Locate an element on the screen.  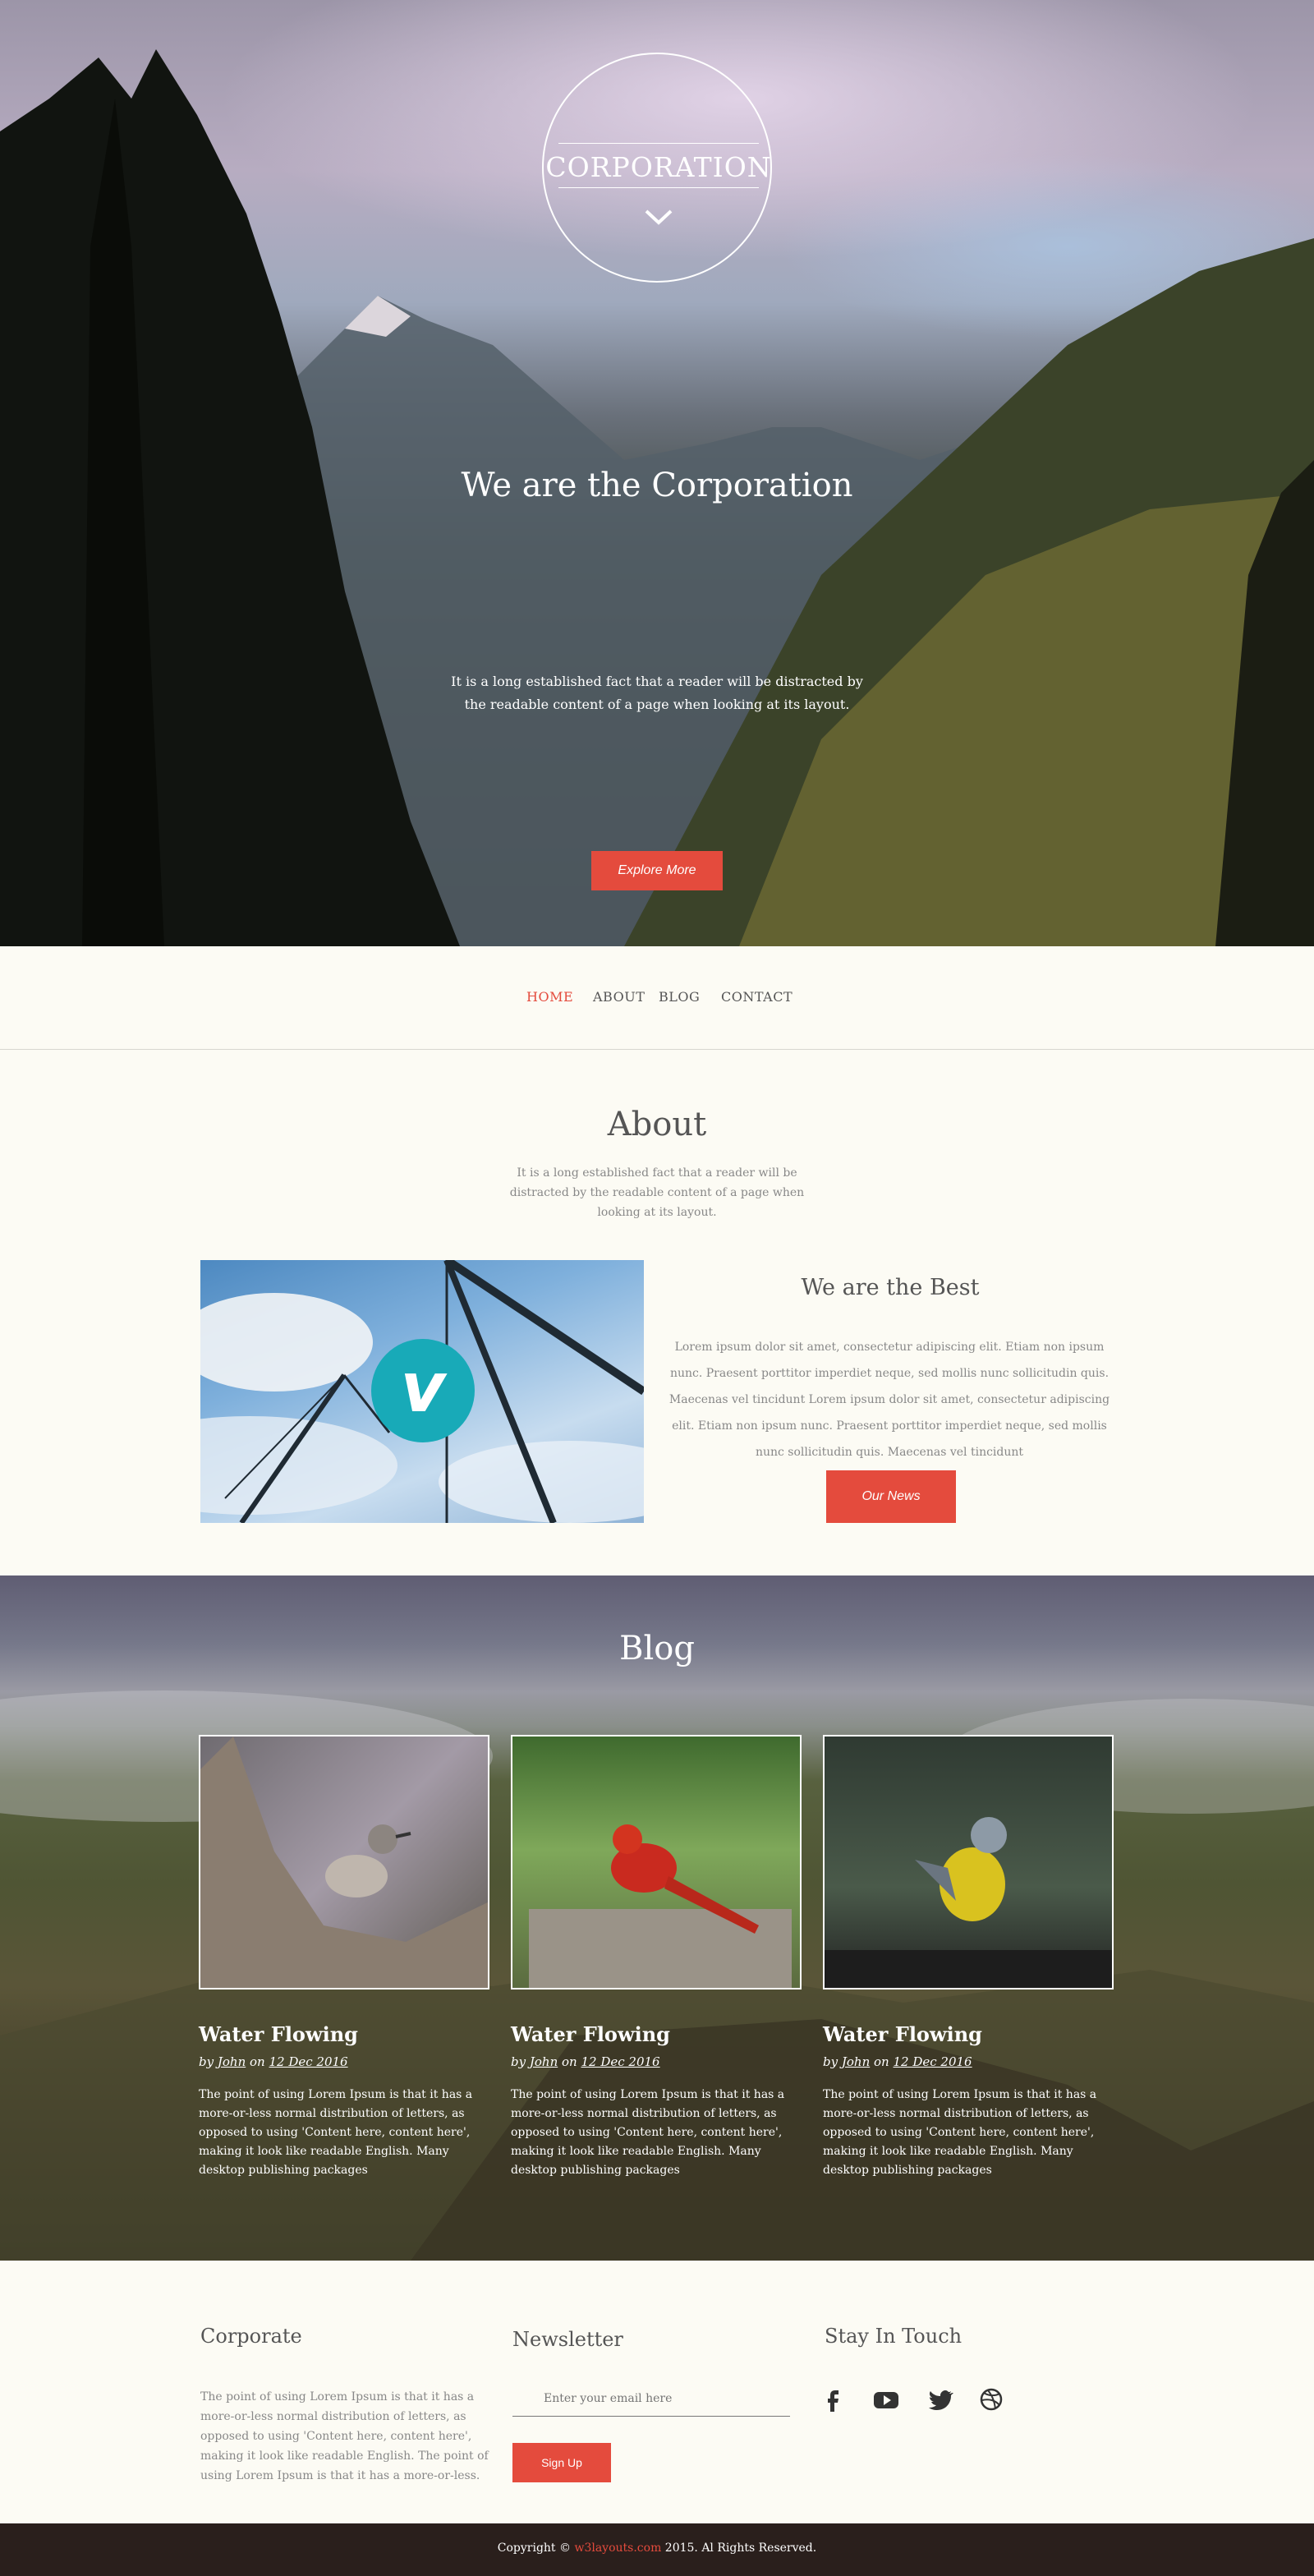
nav-item-about: ABOUT is located at coordinates (619, 997).